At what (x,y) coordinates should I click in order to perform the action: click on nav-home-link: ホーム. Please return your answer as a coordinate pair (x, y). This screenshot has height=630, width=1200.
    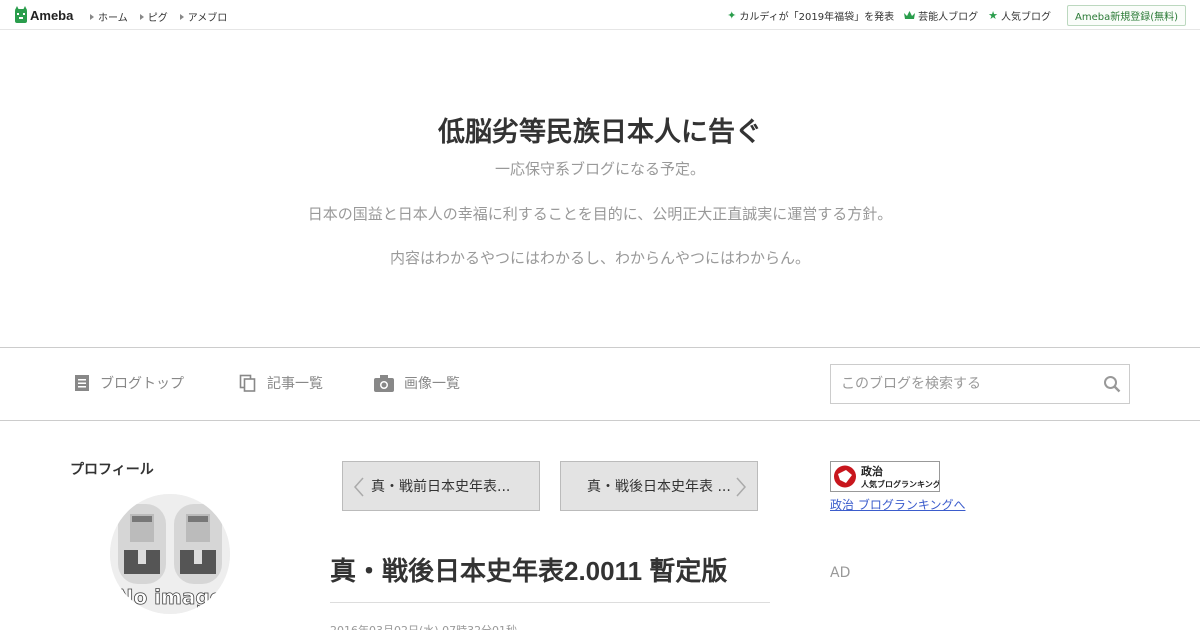
    Looking at the image, I should click on (109, 16).